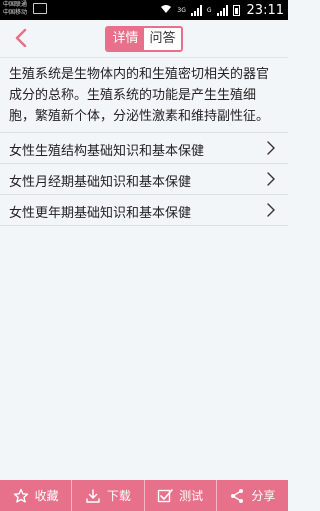 This screenshot has width=320, height=511. I want to click on list-item: 女性生殖结构基础知识和基本保健, so click(144, 147).